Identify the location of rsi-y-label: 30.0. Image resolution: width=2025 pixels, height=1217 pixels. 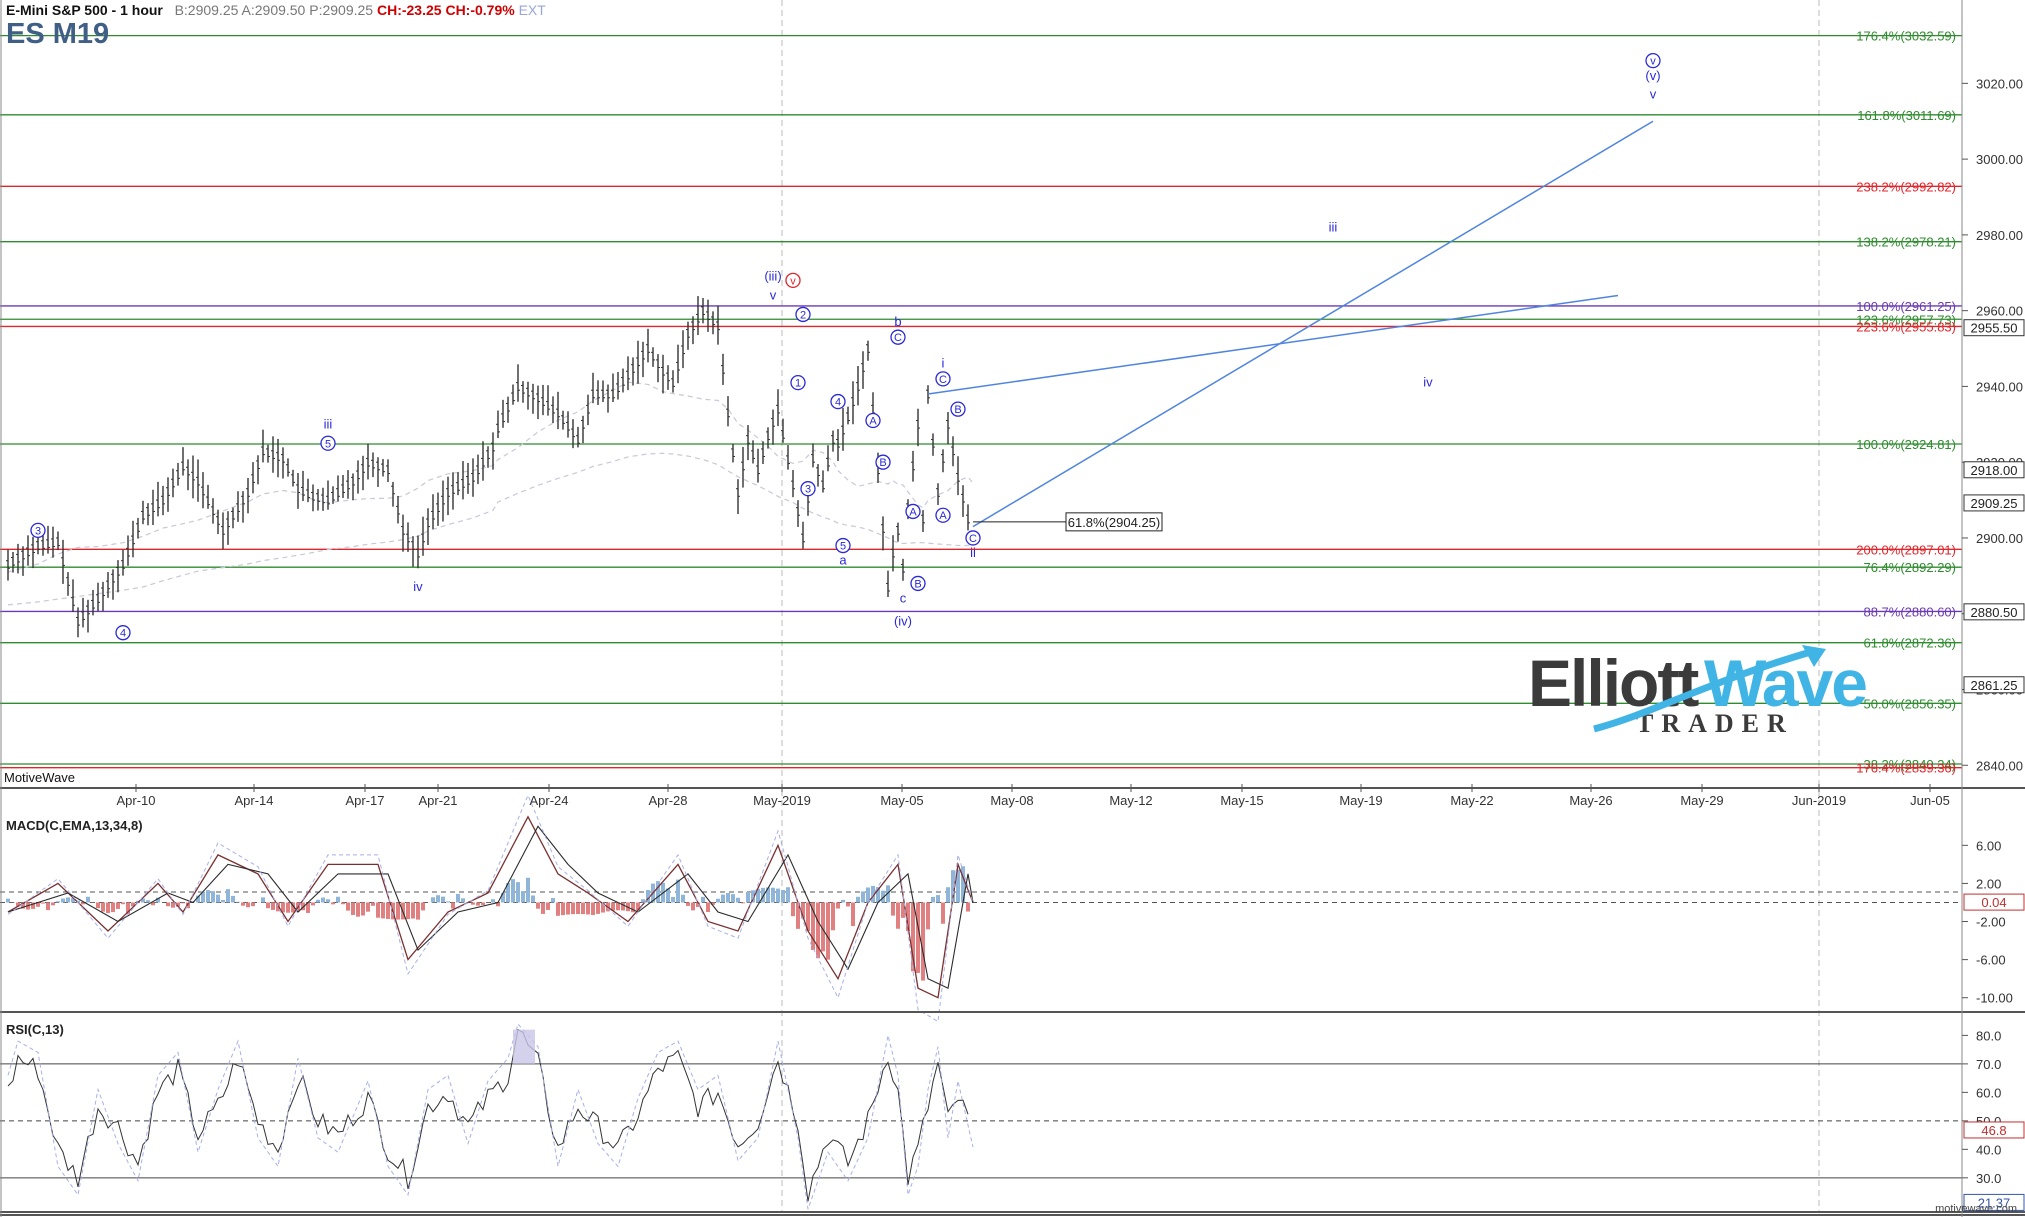
(1988, 1178).